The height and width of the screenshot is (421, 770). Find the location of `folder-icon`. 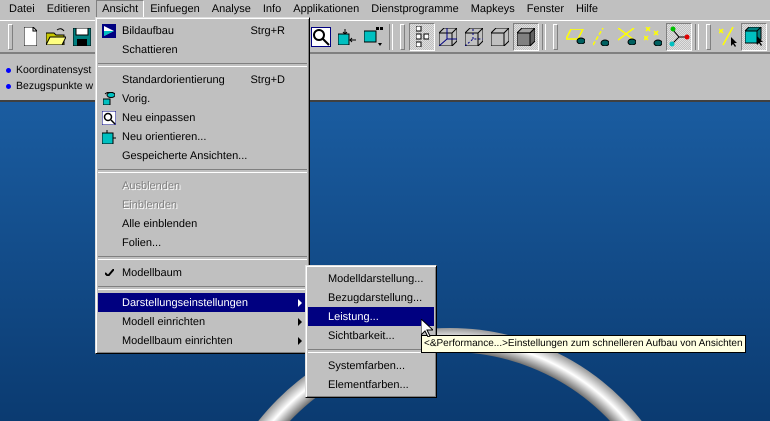

folder-icon is located at coordinates (56, 36).